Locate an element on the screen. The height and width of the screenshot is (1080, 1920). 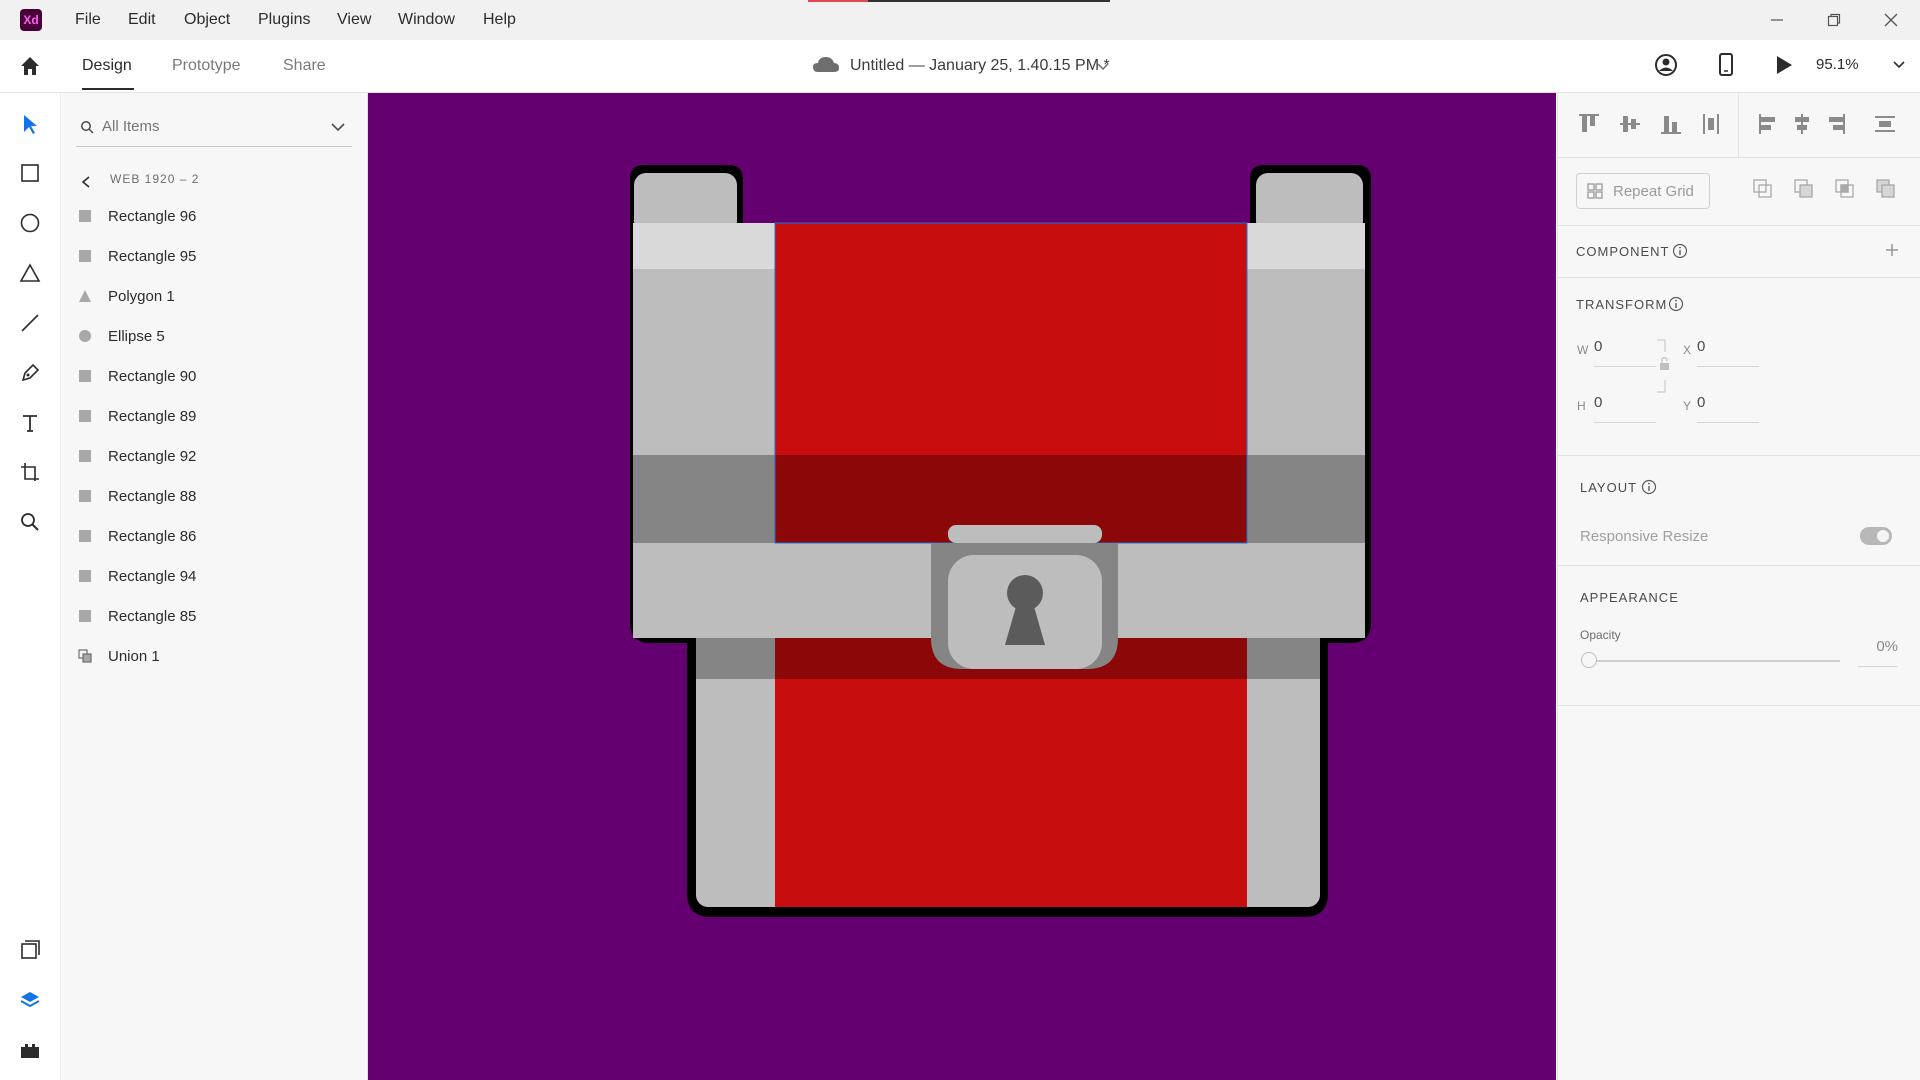
layer-row: Rectangle 94 is located at coordinates (216, 576).